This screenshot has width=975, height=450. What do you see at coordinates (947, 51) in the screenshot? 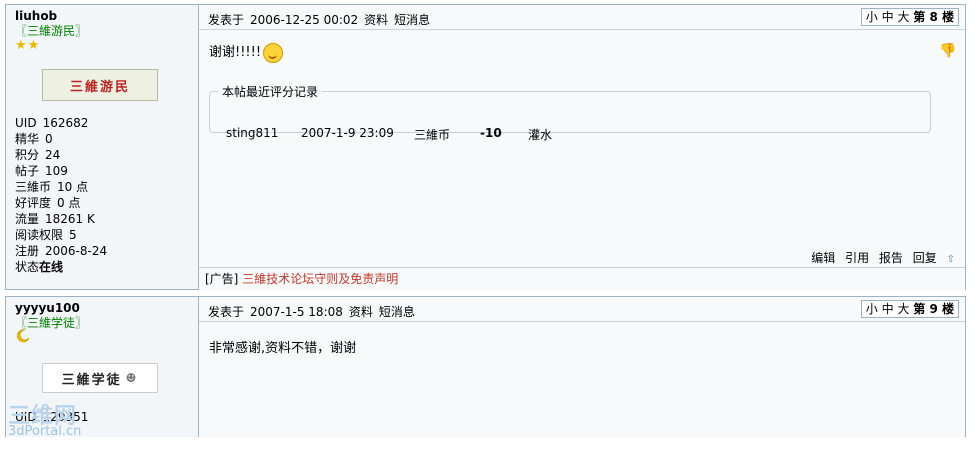
I see `thumbs-down-icon: 👎` at bounding box center [947, 51].